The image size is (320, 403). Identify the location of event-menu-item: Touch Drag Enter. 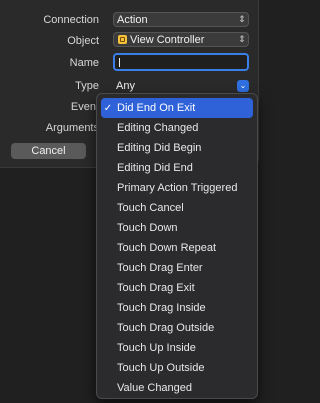
(177, 268).